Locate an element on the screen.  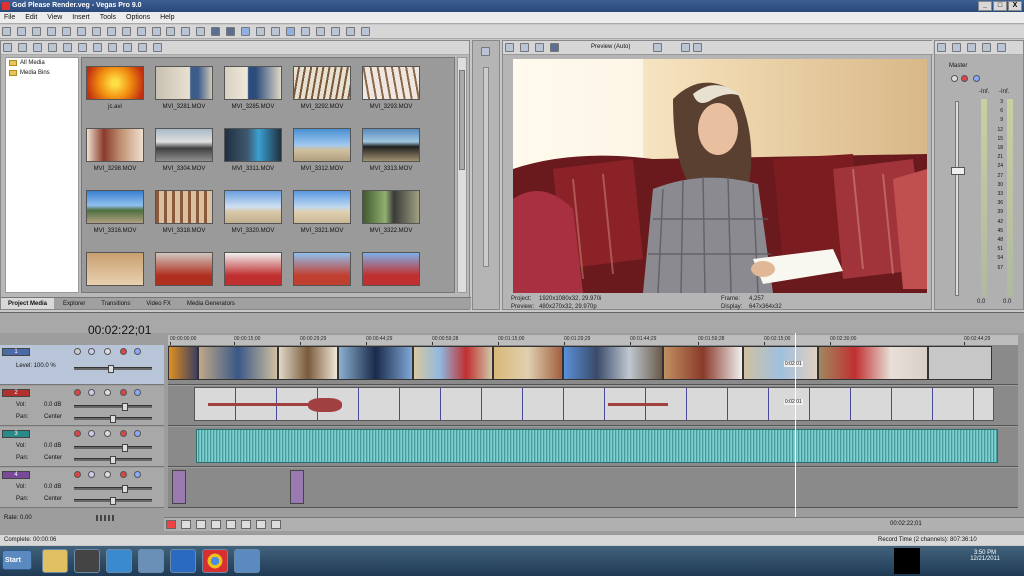
online-help-icon is located at coordinates (350, 31).